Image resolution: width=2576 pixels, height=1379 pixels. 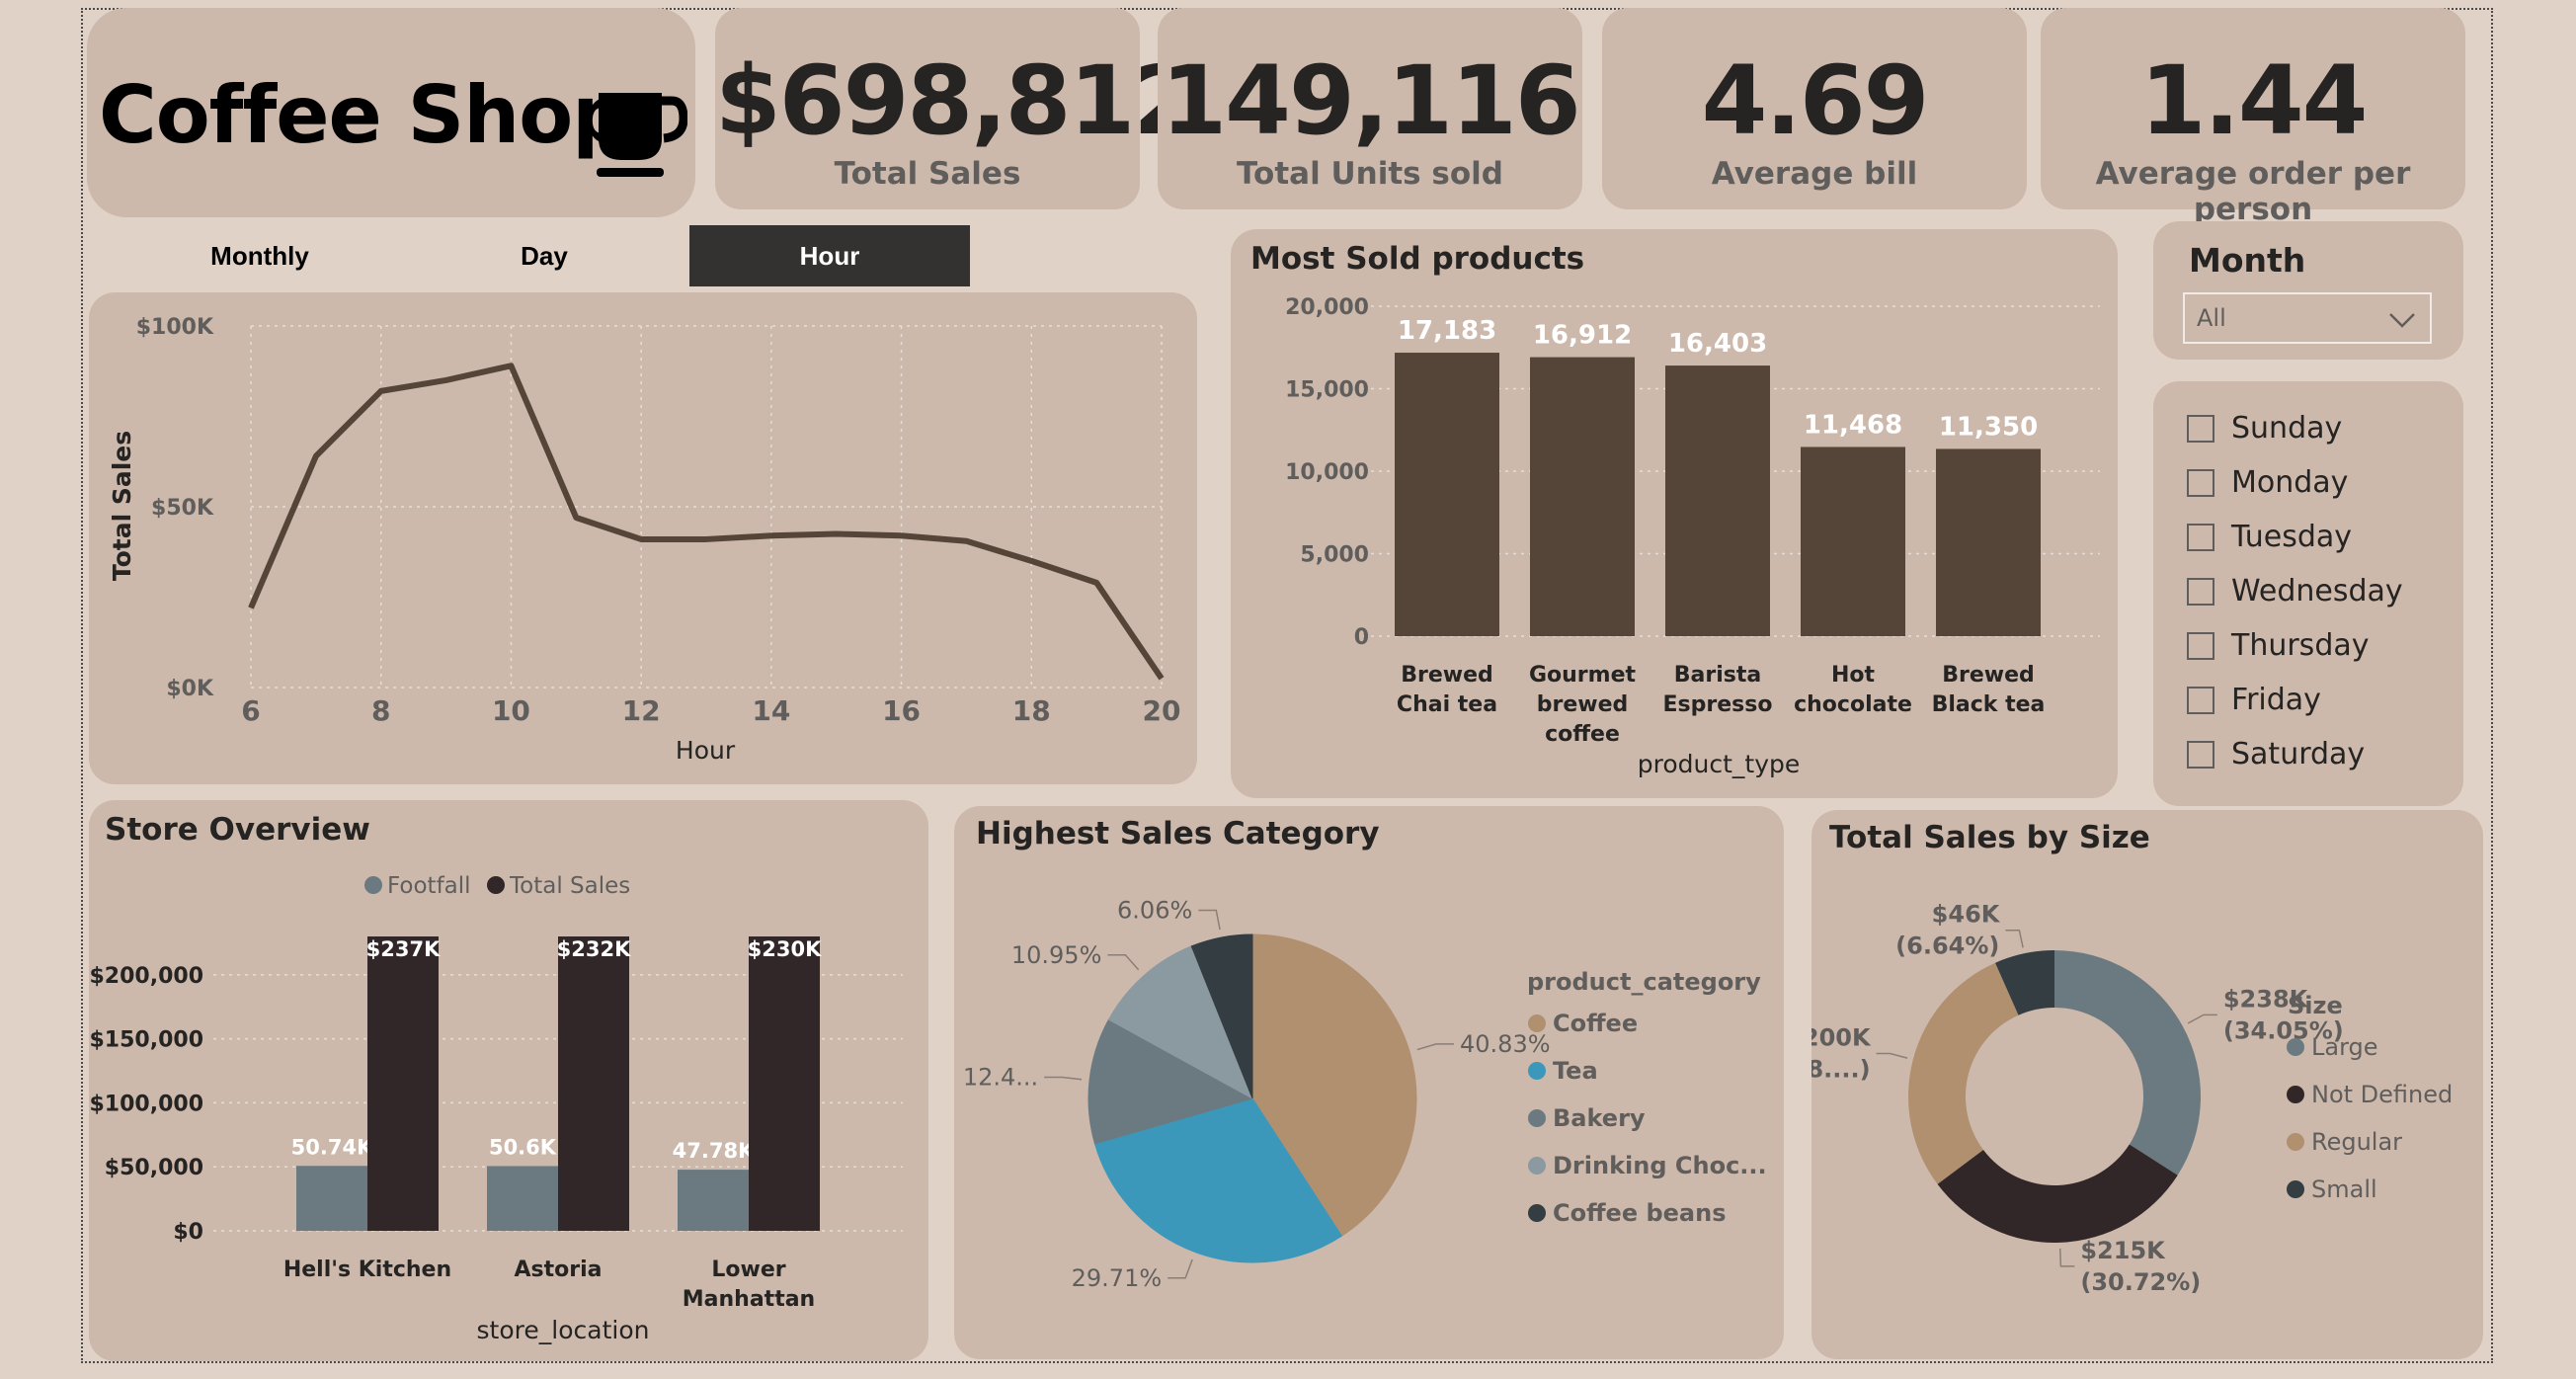 What do you see at coordinates (146, 1040) in the screenshot?
I see `y-tick-label: $150,000` at bounding box center [146, 1040].